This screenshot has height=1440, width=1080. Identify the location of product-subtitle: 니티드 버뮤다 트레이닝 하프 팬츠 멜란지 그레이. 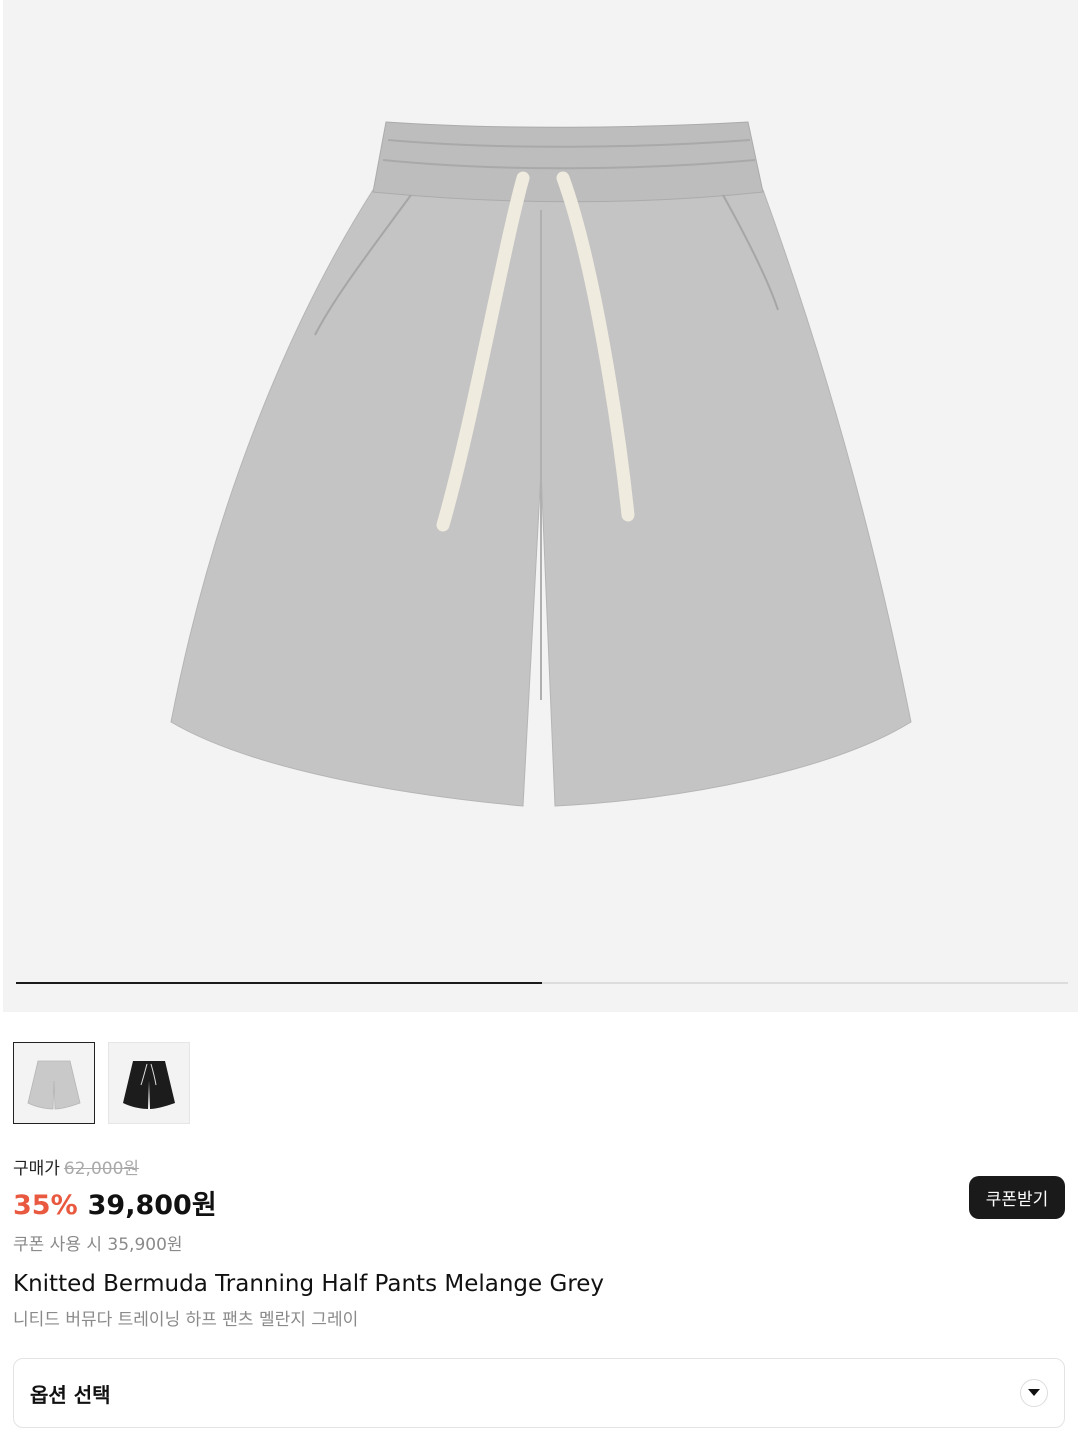
(186, 1320).